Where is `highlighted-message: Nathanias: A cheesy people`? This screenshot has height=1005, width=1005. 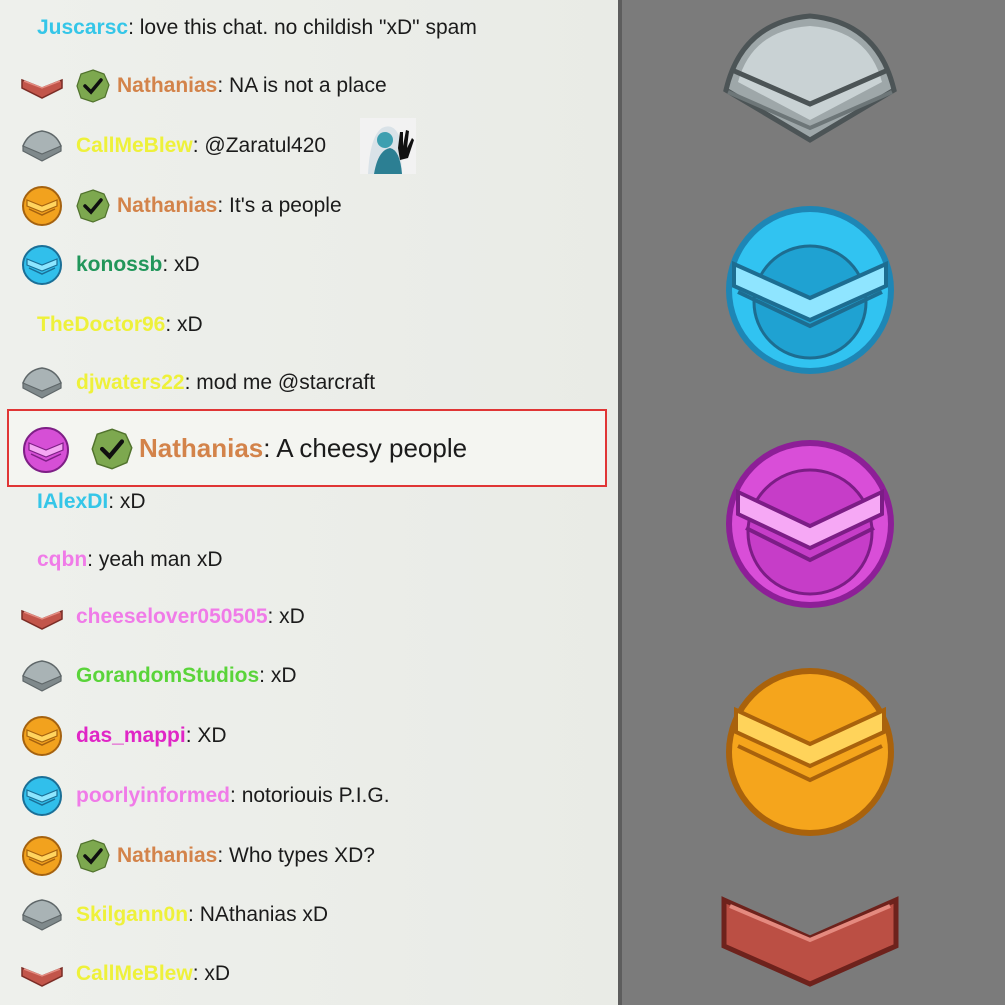
highlighted-message: Nathanias: A cheesy people is located at coordinates (307, 448).